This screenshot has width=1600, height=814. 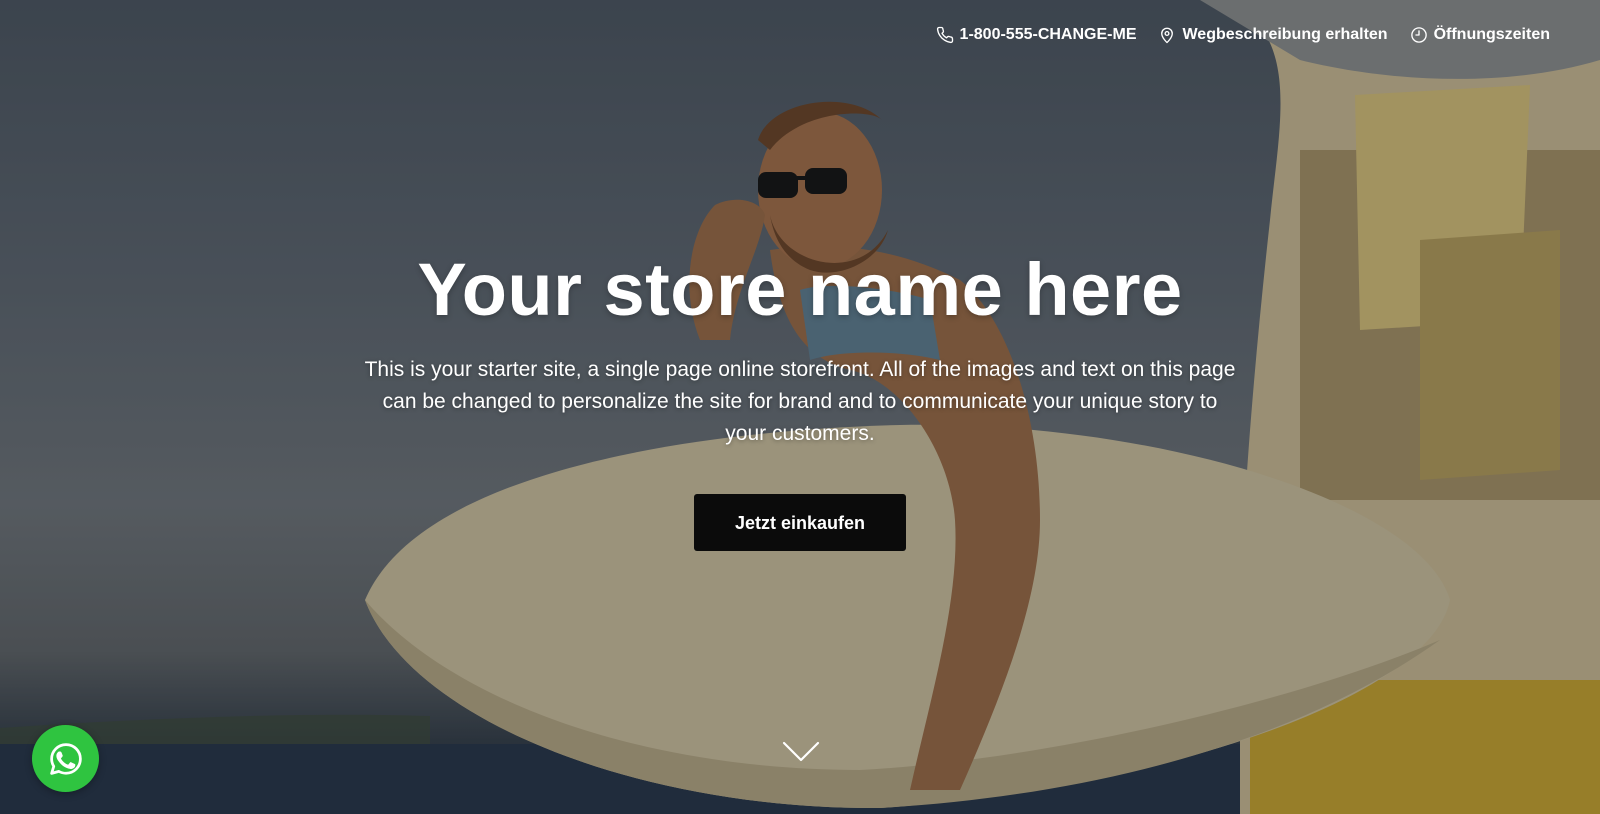 I want to click on directions-link: Wegbeschreibung erhalten, so click(x=1273, y=35).